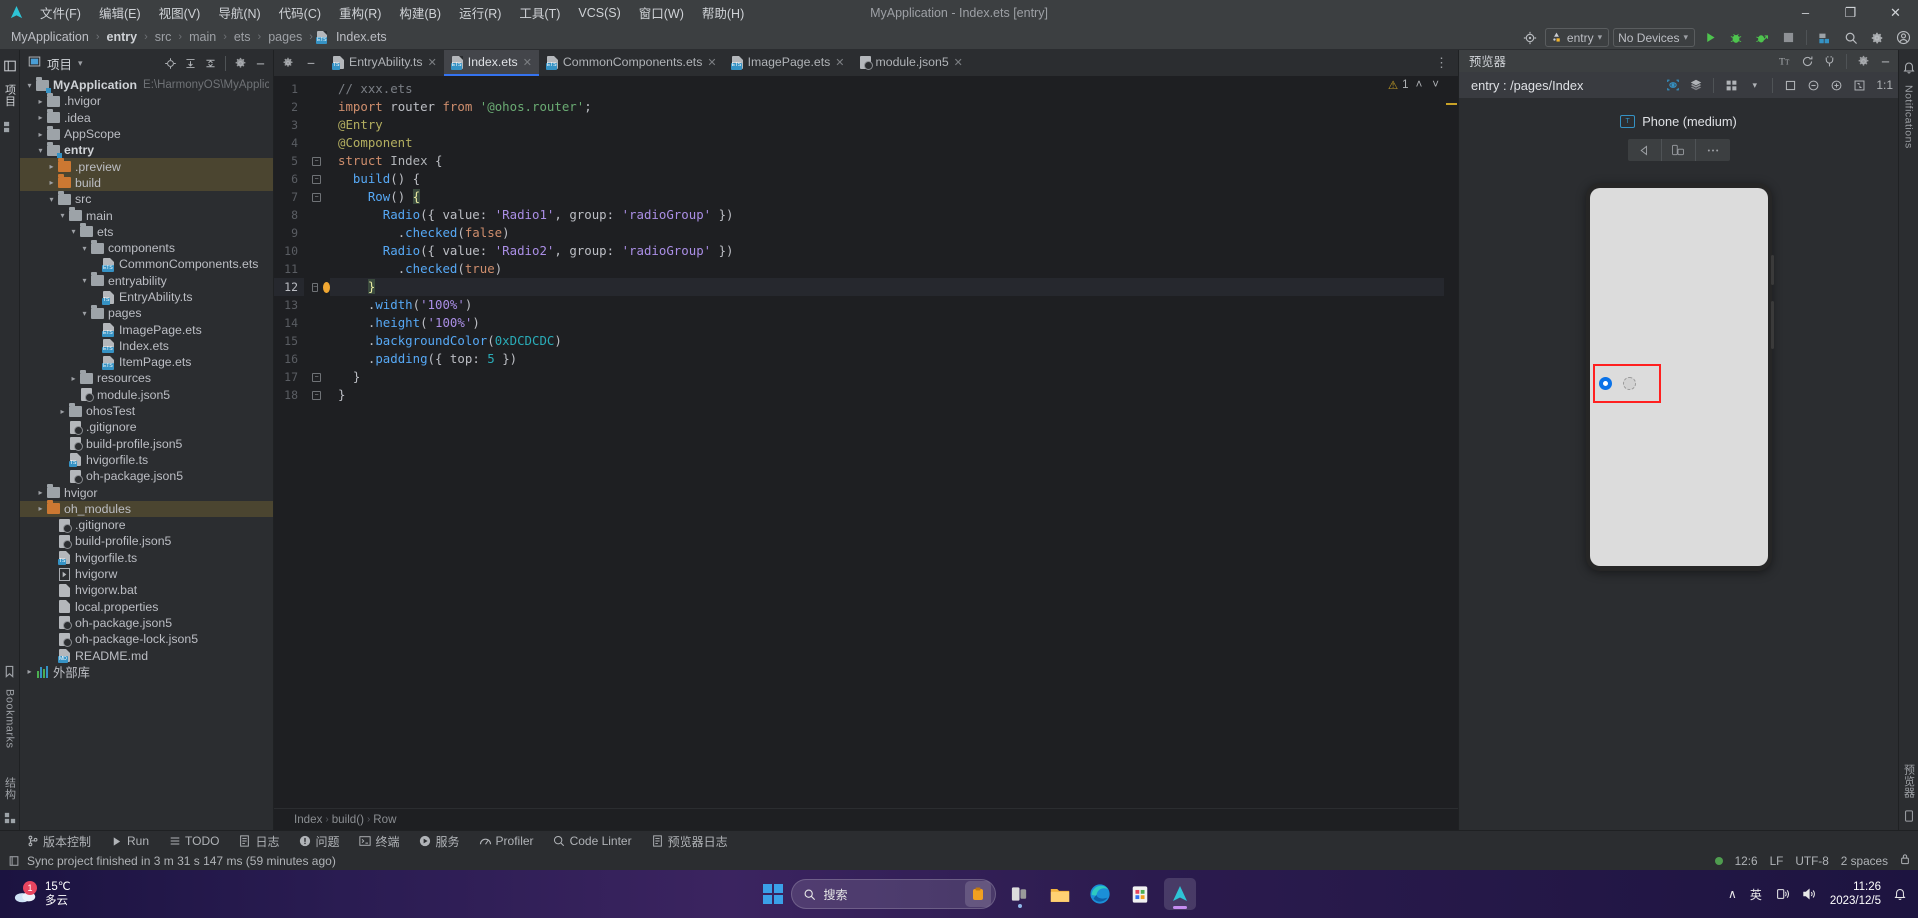 This screenshot has width=1918, height=918. I want to click on inspection-widget: ⚠ 1 ˄ ˅, so click(1415, 85).